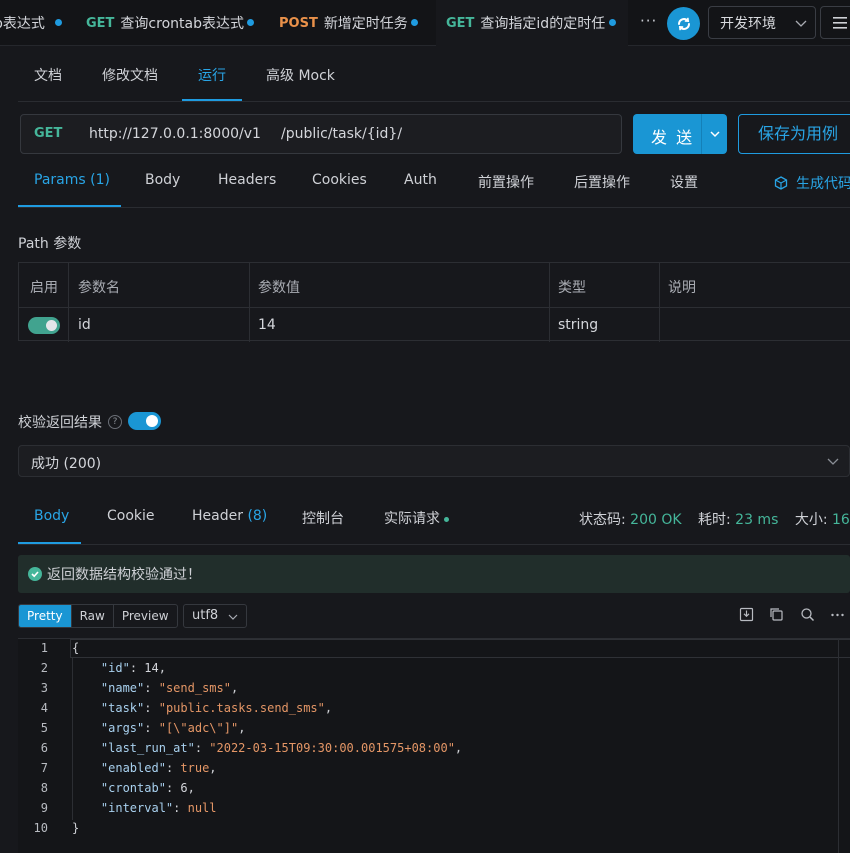 The width and height of the screenshot is (850, 853). Describe the element at coordinates (807, 614) in the screenshot. I see `search-icon` at that location.